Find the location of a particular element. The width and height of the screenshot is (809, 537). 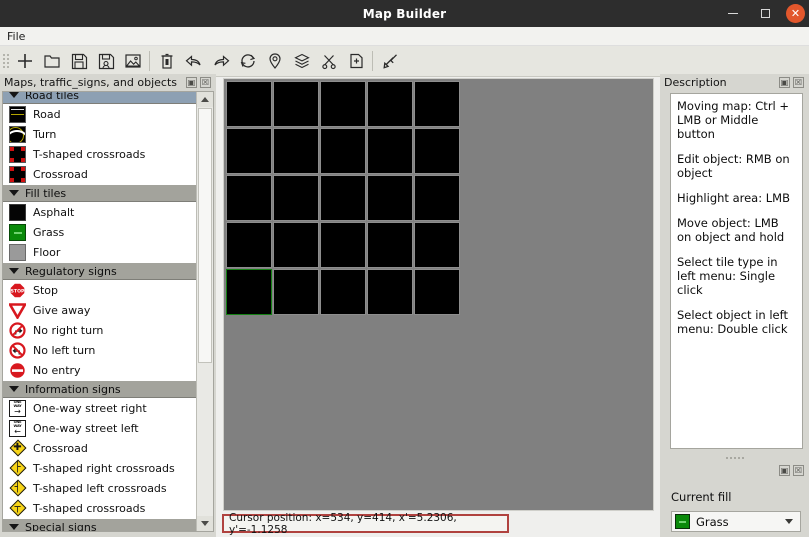

tree-item-one-way-street-left: ONE WAY ← One-way street left is located at coordinates (99, 428).